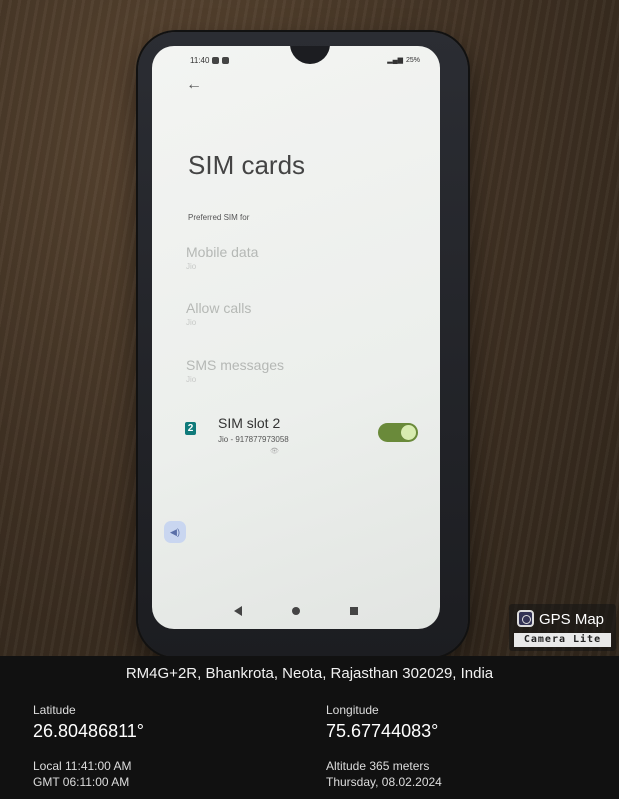 This screenshot has height=799, width=619. I want to click on latitude-value: 26.80486811°, so click(88, 731).